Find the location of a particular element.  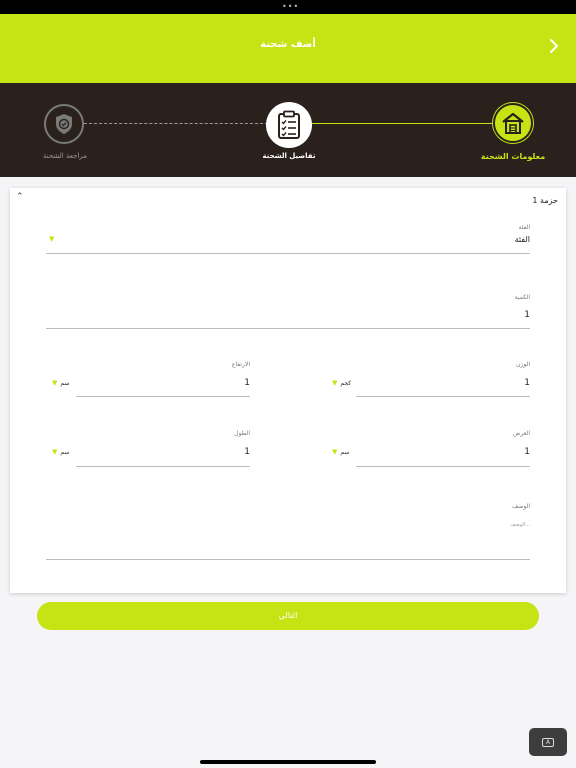

chevron-right-icon is located at coordinates (554, 46).